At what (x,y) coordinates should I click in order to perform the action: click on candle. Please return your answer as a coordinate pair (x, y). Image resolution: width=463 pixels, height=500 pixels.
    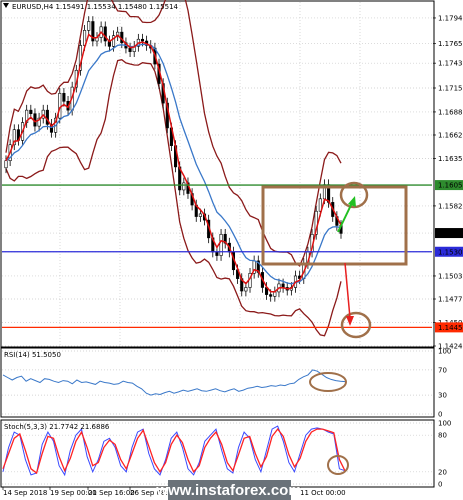
    Looking at the image, I should click on (60, 106).